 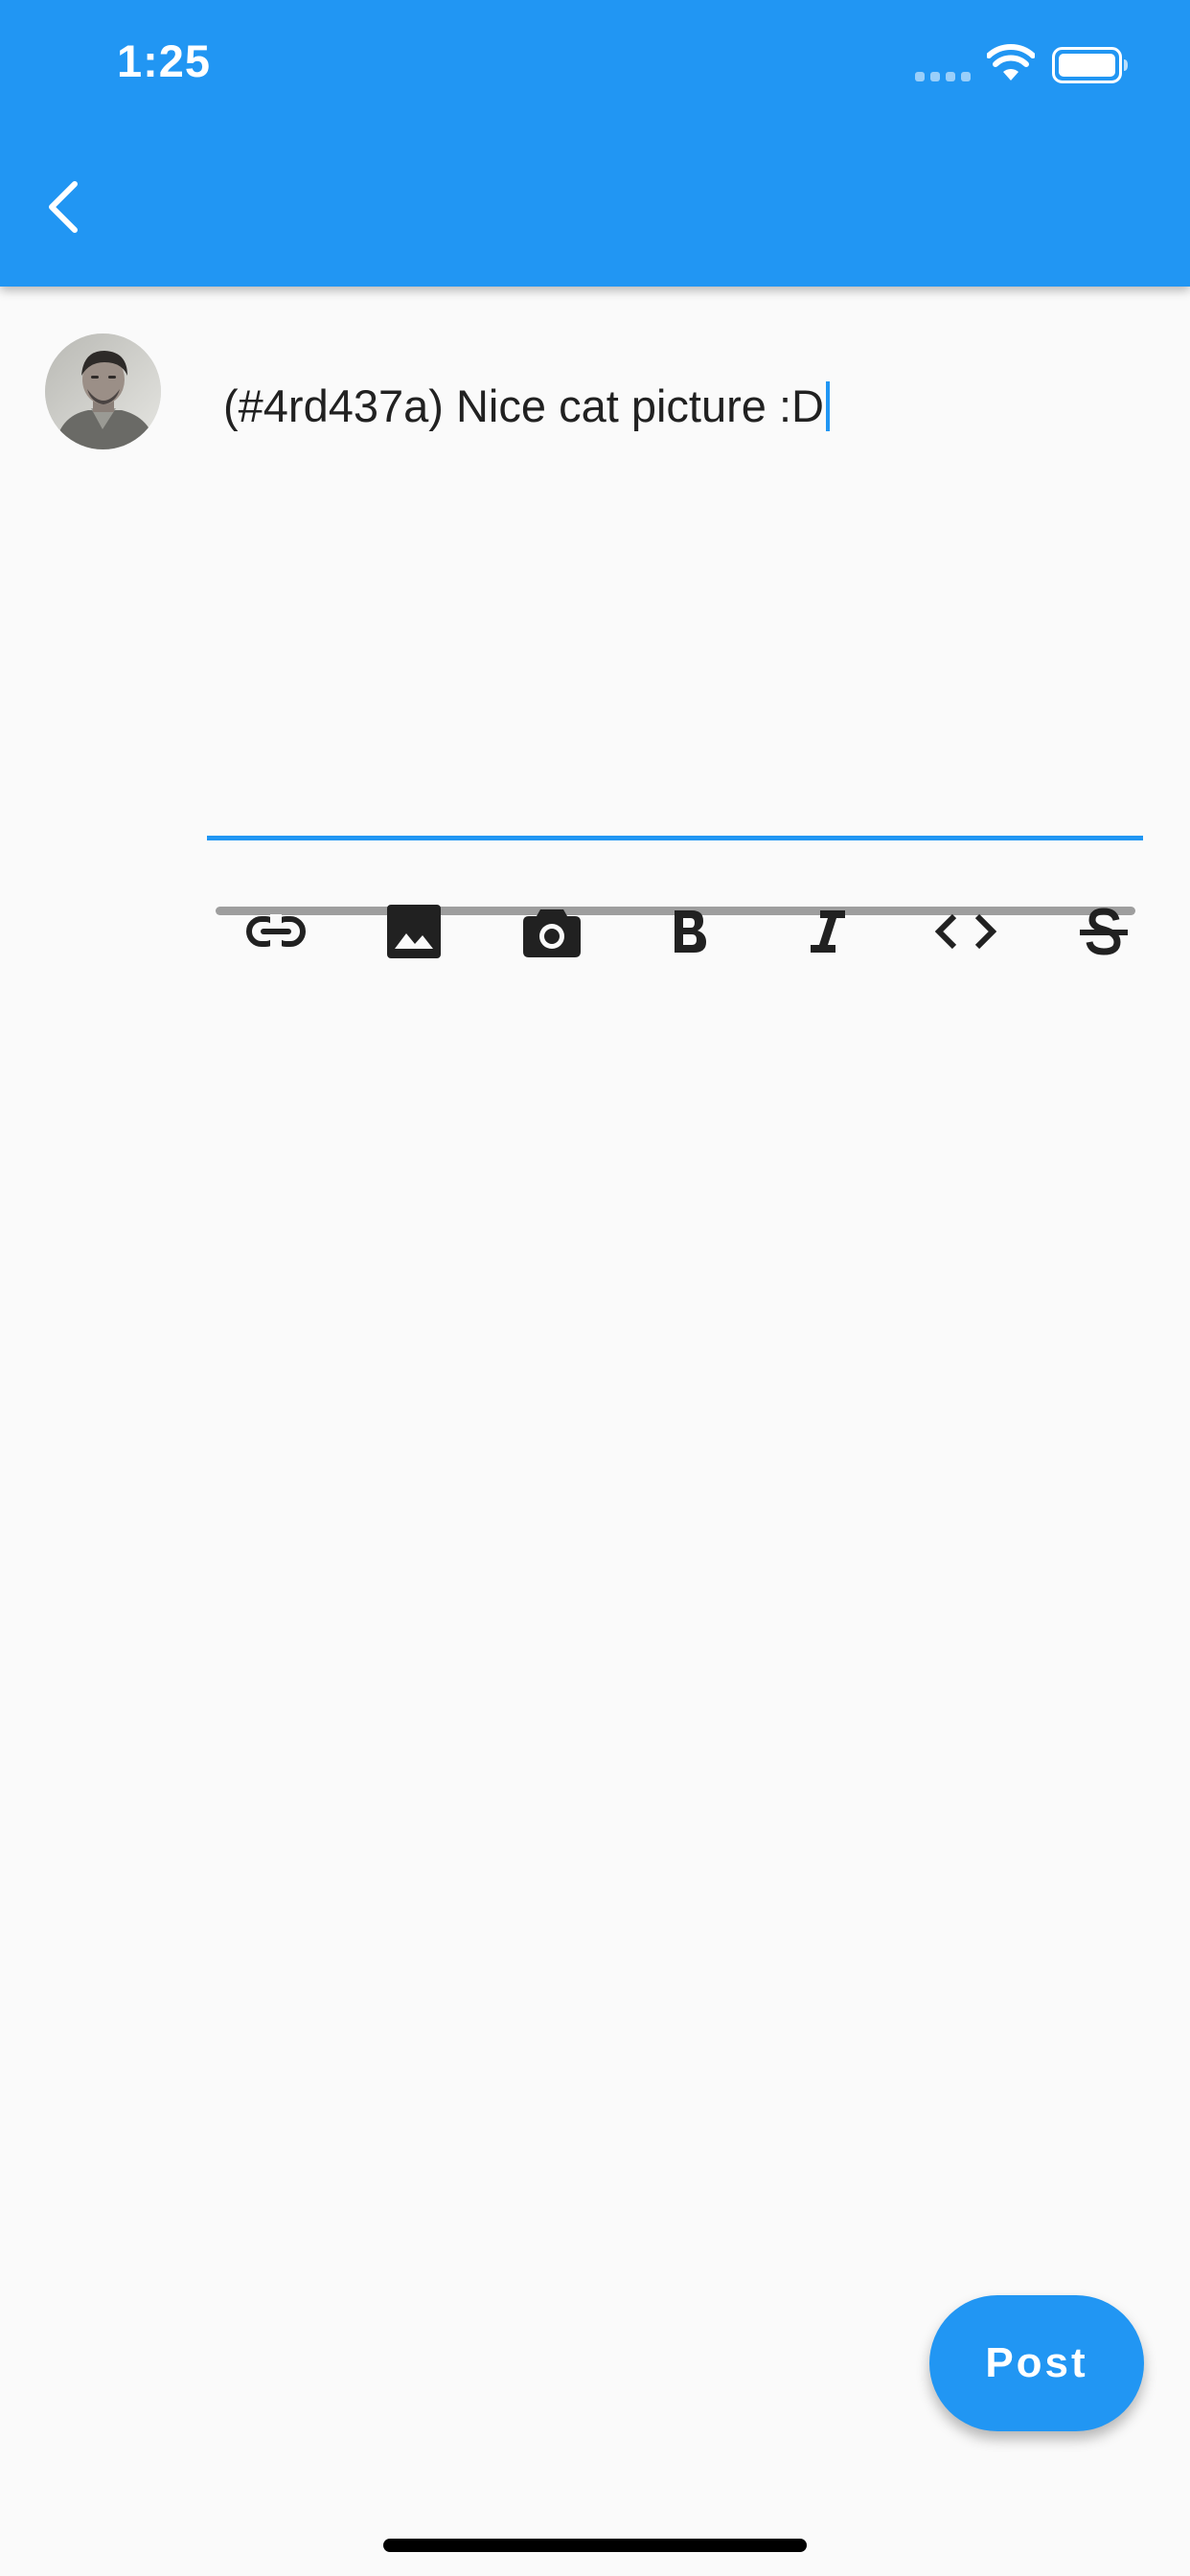 I want to click on back-button, so click(x=63, y=207).